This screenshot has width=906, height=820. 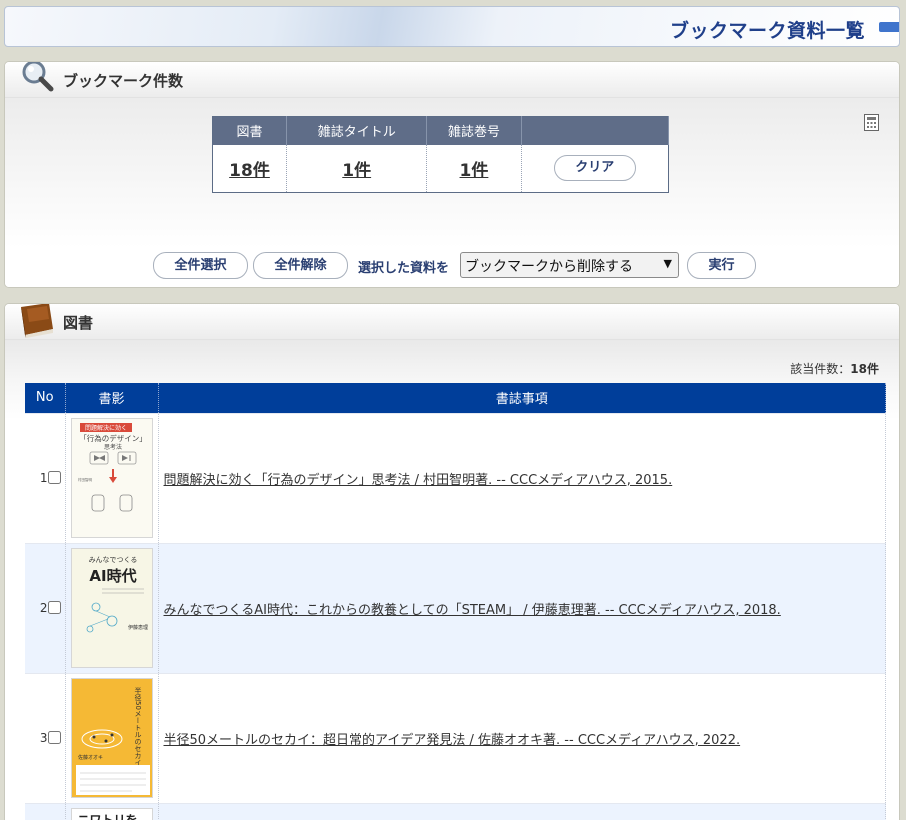 I want to click on book-cover-image: 半径50メートルのセカイ 佐藤オオキ, so click(x=111, y=738).